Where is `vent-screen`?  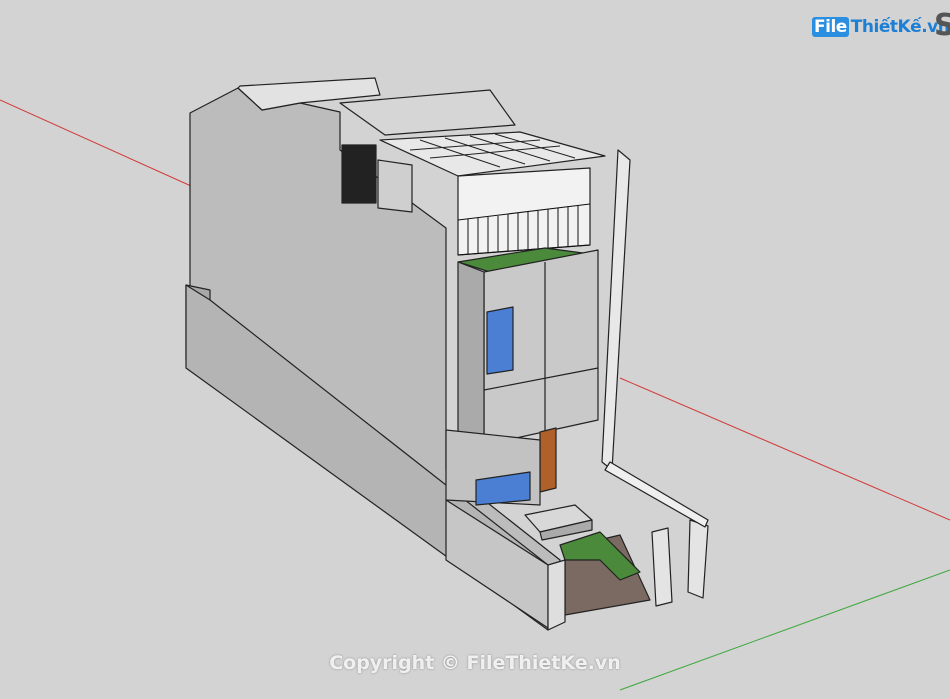 vent-screen is located at coordinates (395, 186).